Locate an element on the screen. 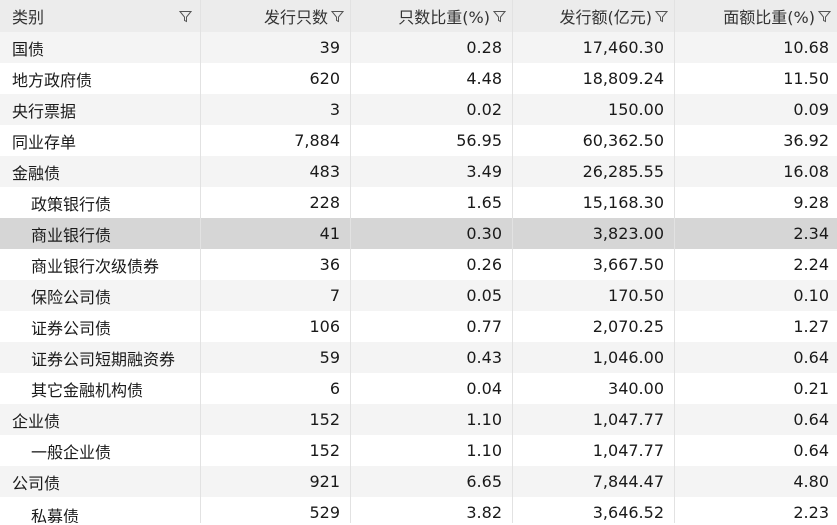 Image resolution: width=837 pixels, height=525 pixels. amount-cell: 15,168.30 is located at coordinates (594, 202).